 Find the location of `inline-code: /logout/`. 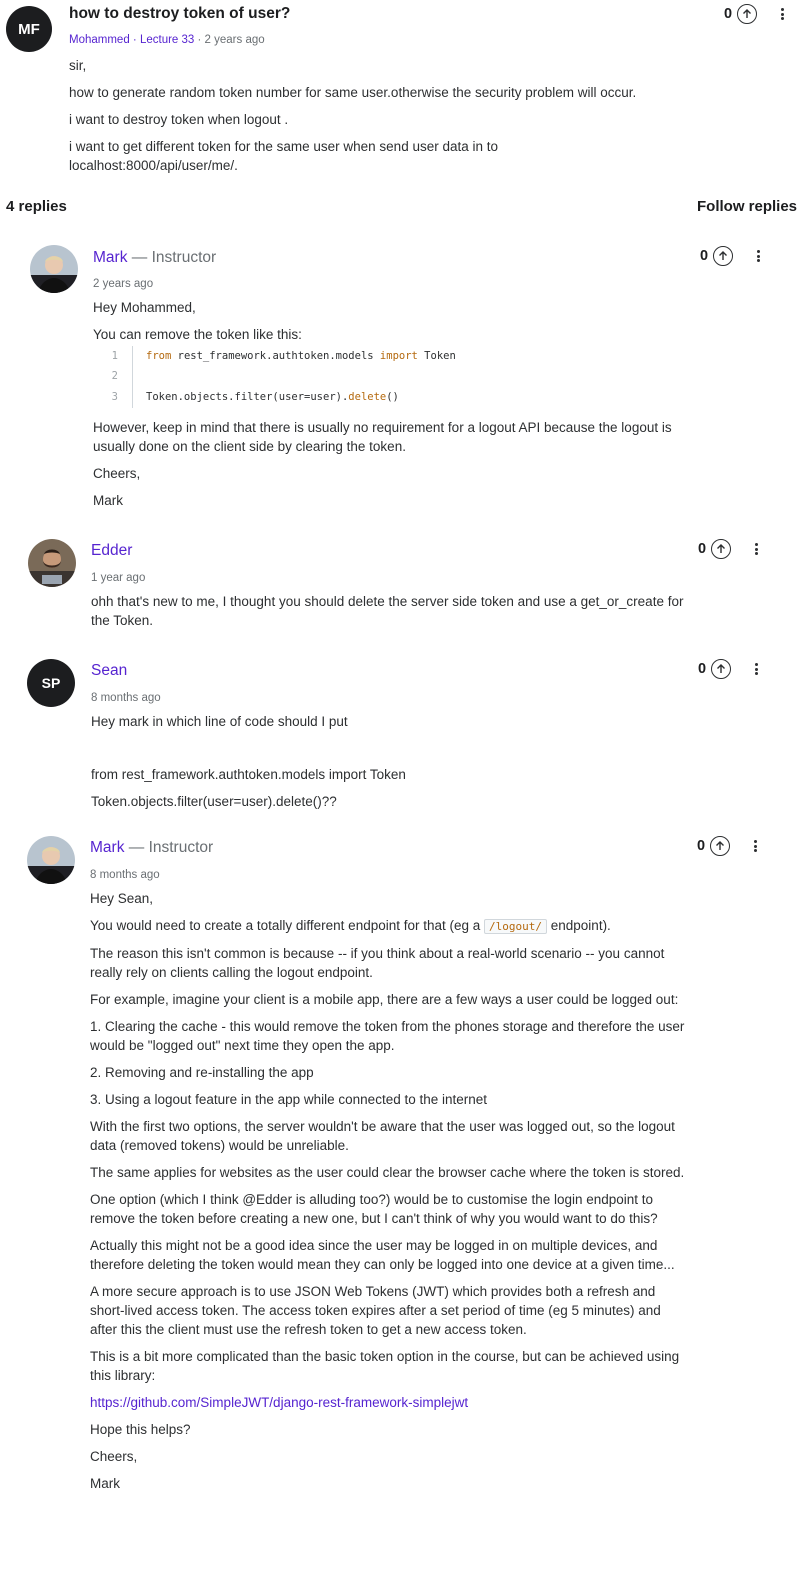

inline-code: /logout/ is located at coordinates (516, 926).